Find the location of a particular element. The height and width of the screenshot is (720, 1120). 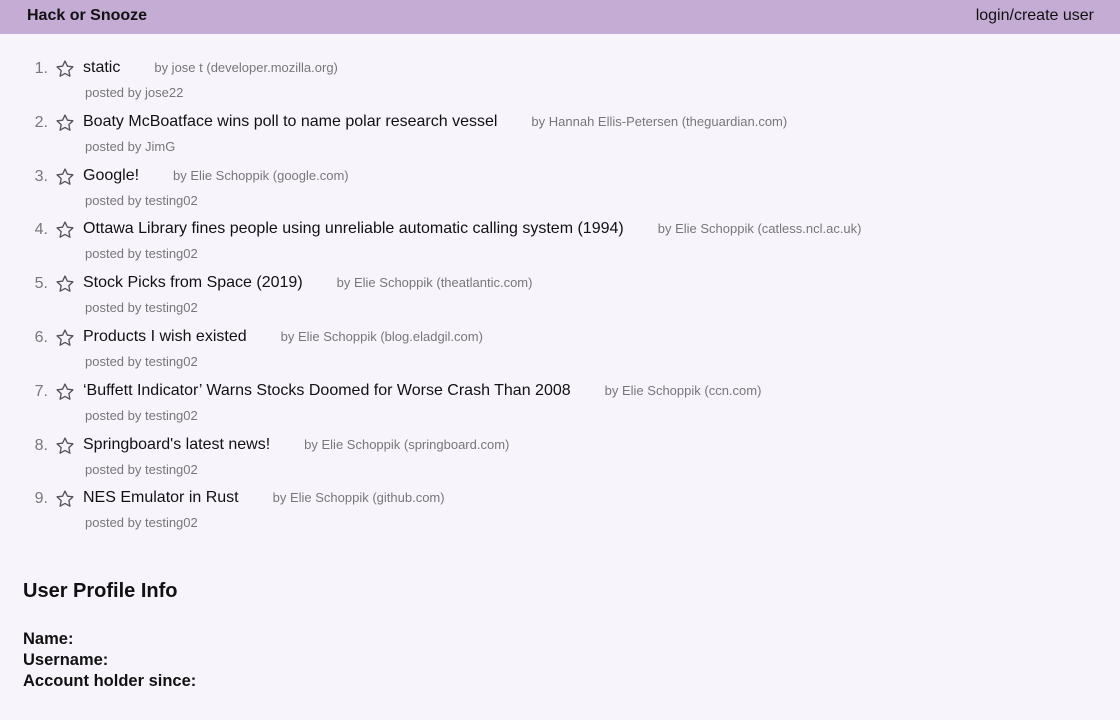

story-title-link: Google! is located at coordinates (111, 175).